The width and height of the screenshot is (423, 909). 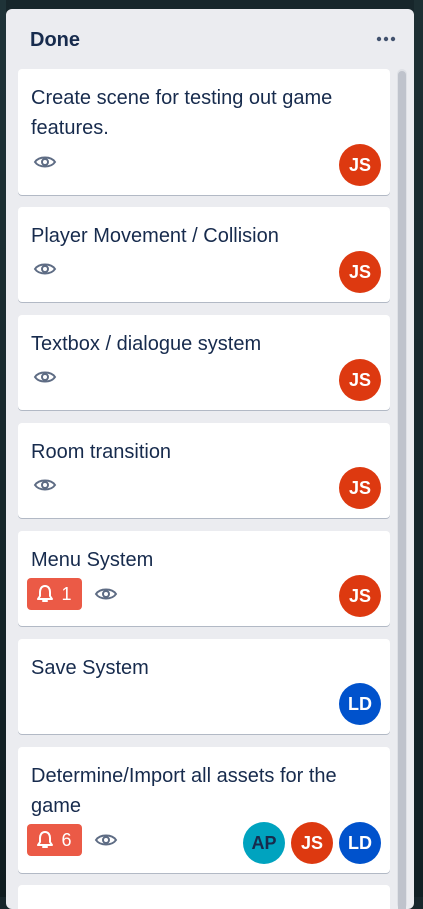 I want to click on list-scrollbar, so click(x=402, y=489).